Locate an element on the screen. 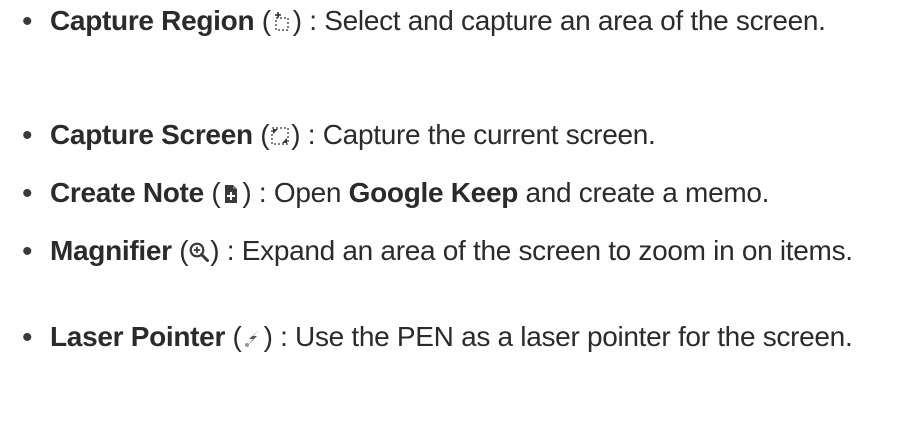 The image size is (910, 421). description: : Capture the current screen. is located at coordinates (478, 134).